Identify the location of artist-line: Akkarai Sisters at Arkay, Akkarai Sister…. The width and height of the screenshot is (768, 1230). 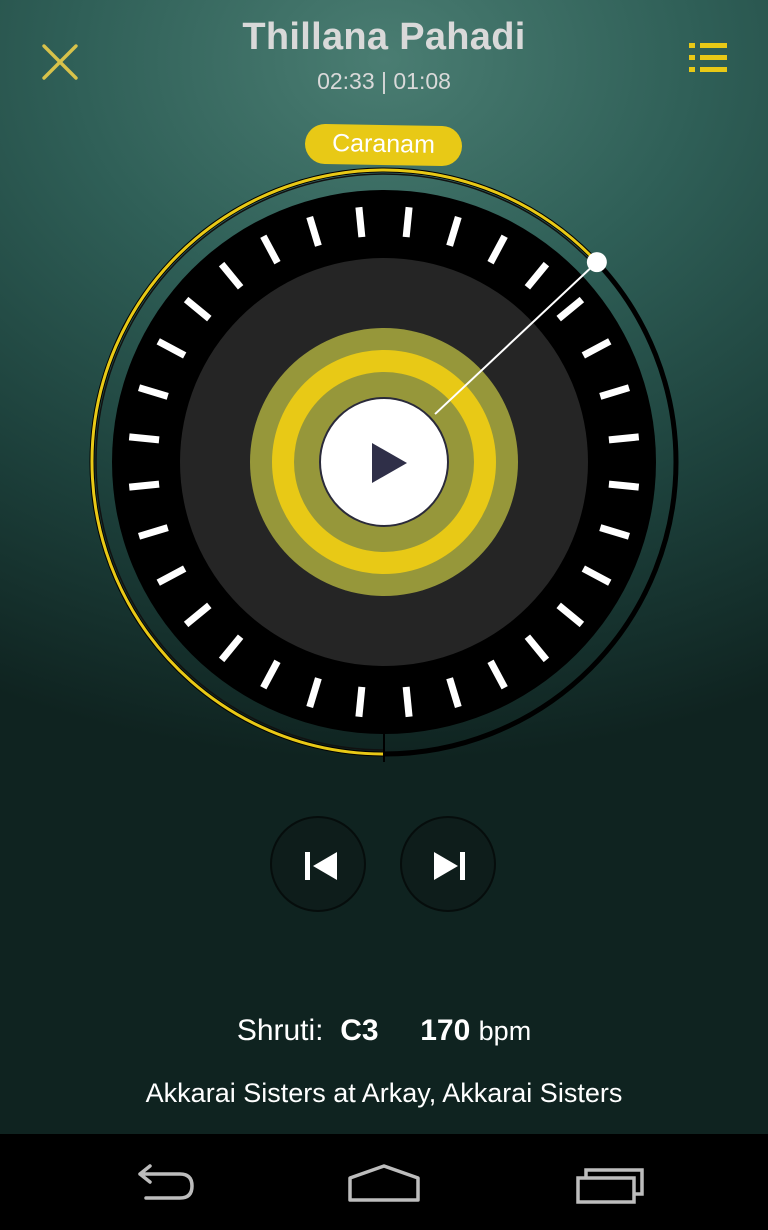
(384, 1093).